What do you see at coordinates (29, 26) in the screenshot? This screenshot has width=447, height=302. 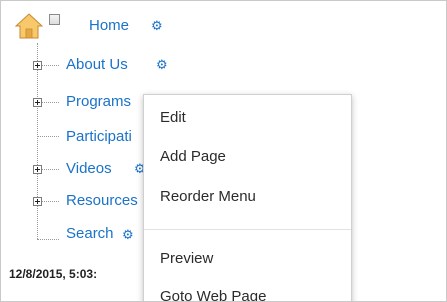 I see `home-icon` at bounding box center [29, 26].